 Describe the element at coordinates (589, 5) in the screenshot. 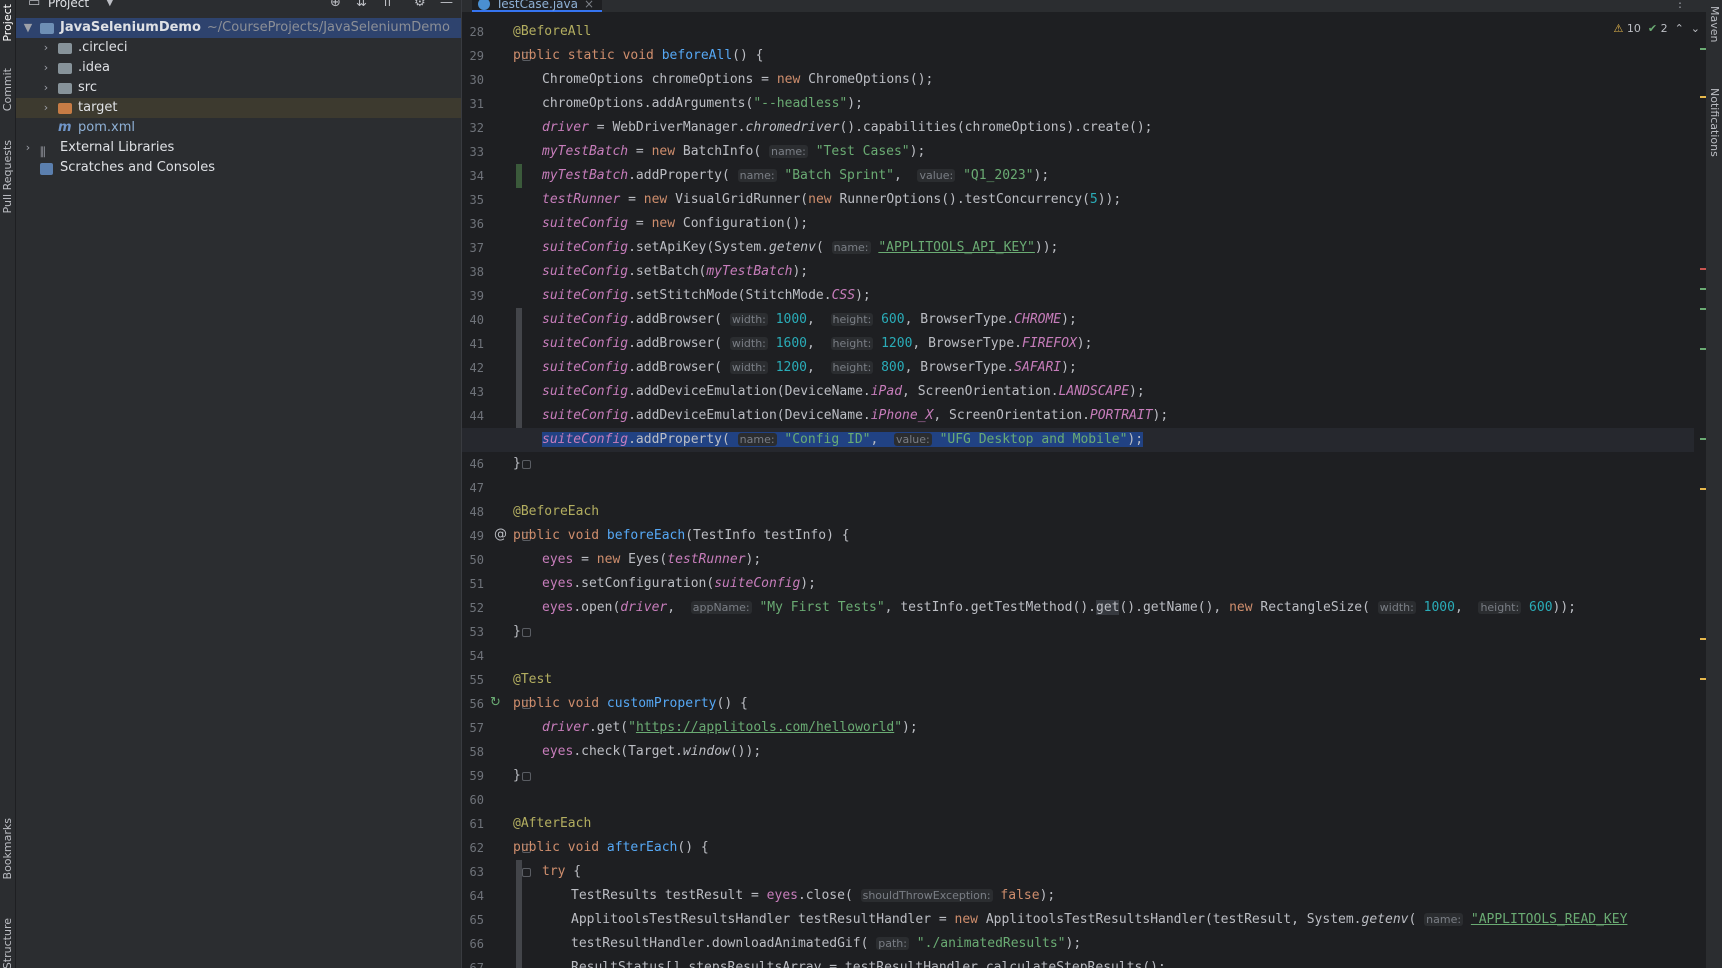

I see `close-icon: ×` at that location.